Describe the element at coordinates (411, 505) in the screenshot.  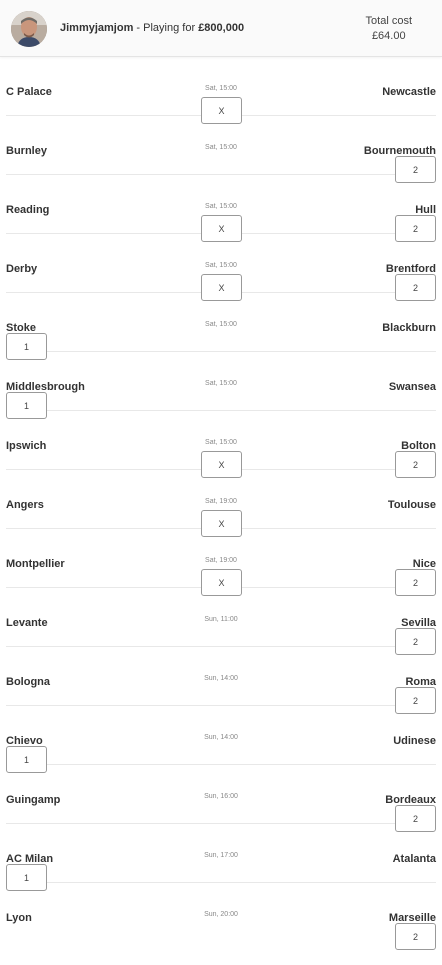
I see `away-team: Toulouse` at that location.